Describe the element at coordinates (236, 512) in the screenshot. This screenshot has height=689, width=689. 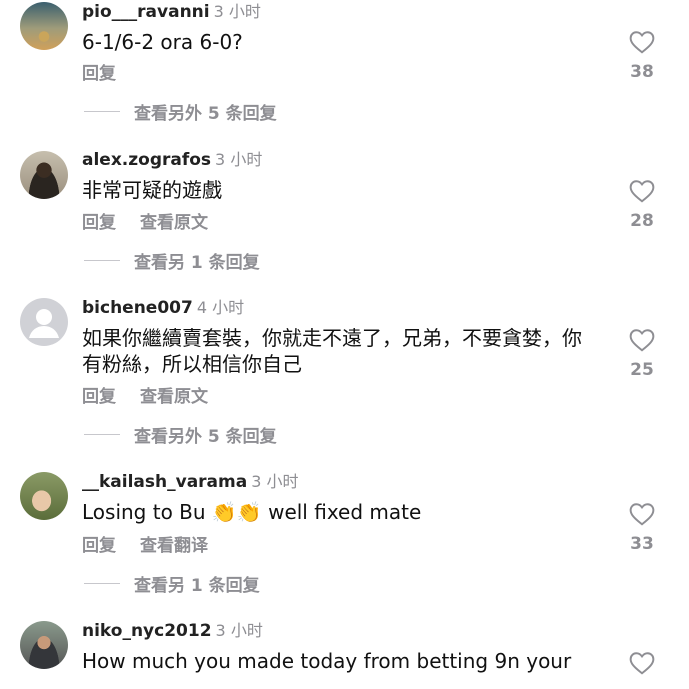
I see `clapping-hands-emoji: 👏👏` at that location.